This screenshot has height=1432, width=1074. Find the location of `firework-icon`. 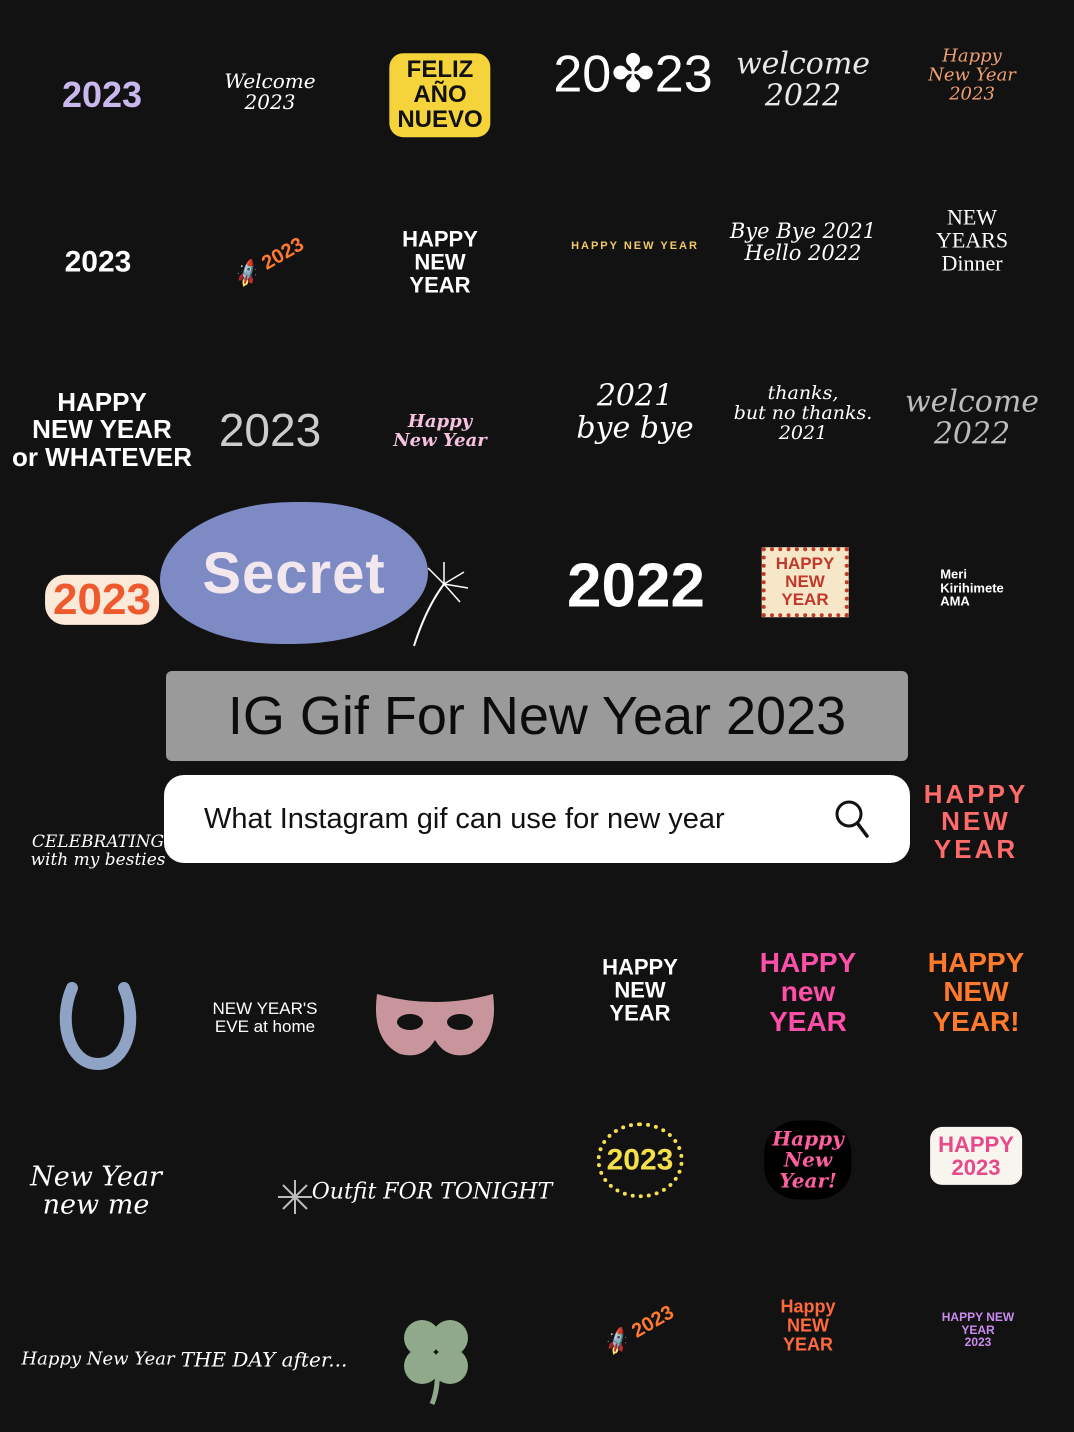

firework-icon is located at coordinates (295, 1197).